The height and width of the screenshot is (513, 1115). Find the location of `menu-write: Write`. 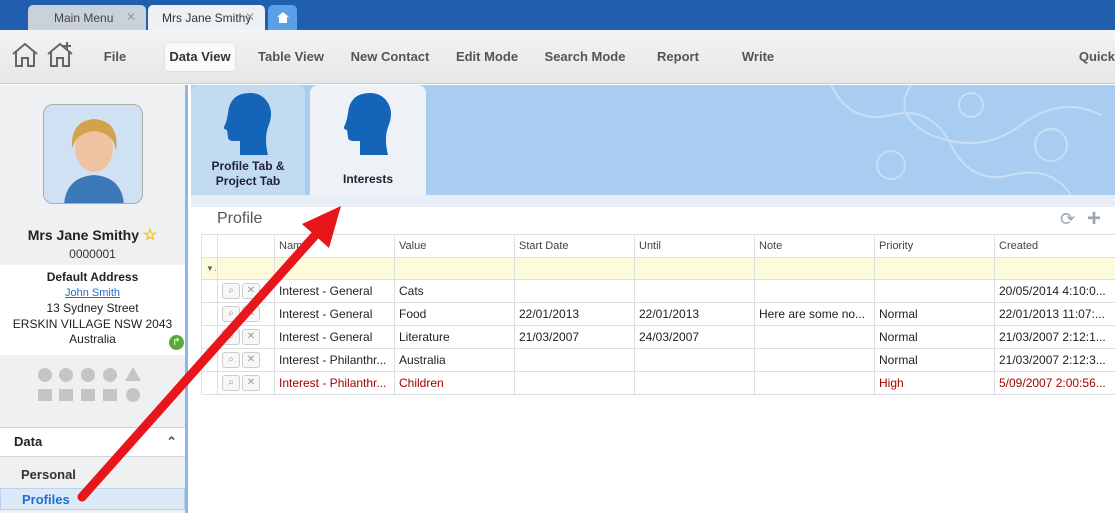

menu-write: Write is located at coordinates (758, 57).